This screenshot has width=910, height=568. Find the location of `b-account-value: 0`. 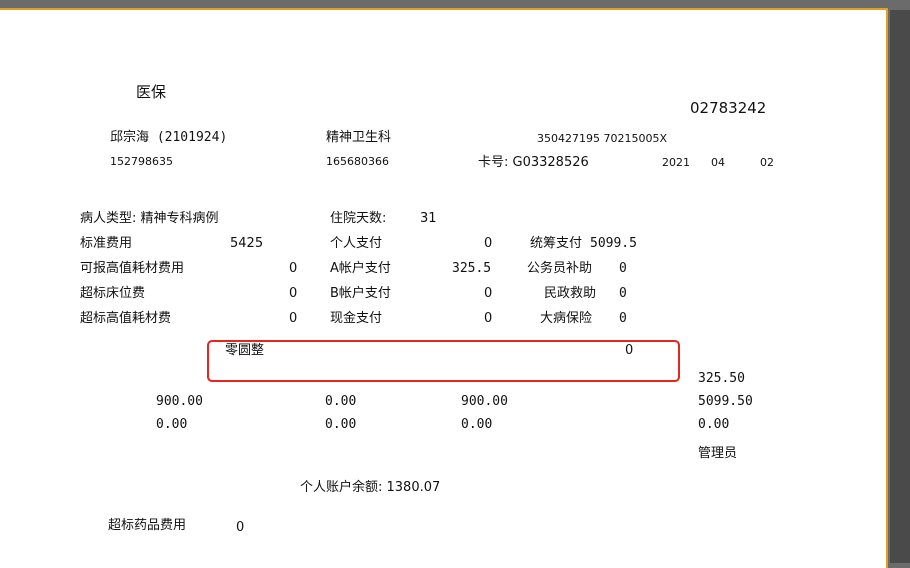

b-account-value: 0 is located at coordinates (488, 293).